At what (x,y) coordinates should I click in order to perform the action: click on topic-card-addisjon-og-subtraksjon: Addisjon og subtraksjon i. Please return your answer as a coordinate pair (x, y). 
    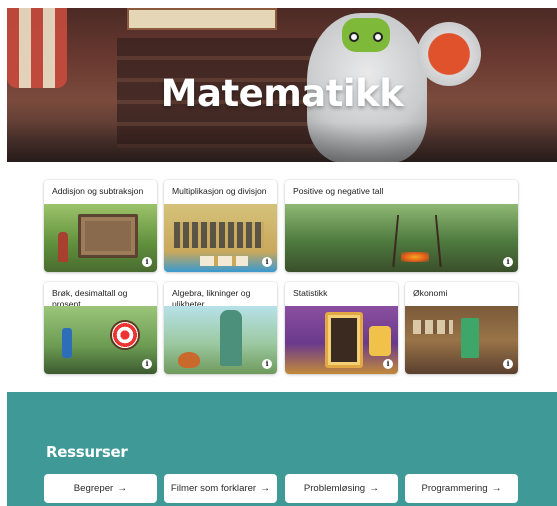
    Looking at the image, I should click on (100, 226).